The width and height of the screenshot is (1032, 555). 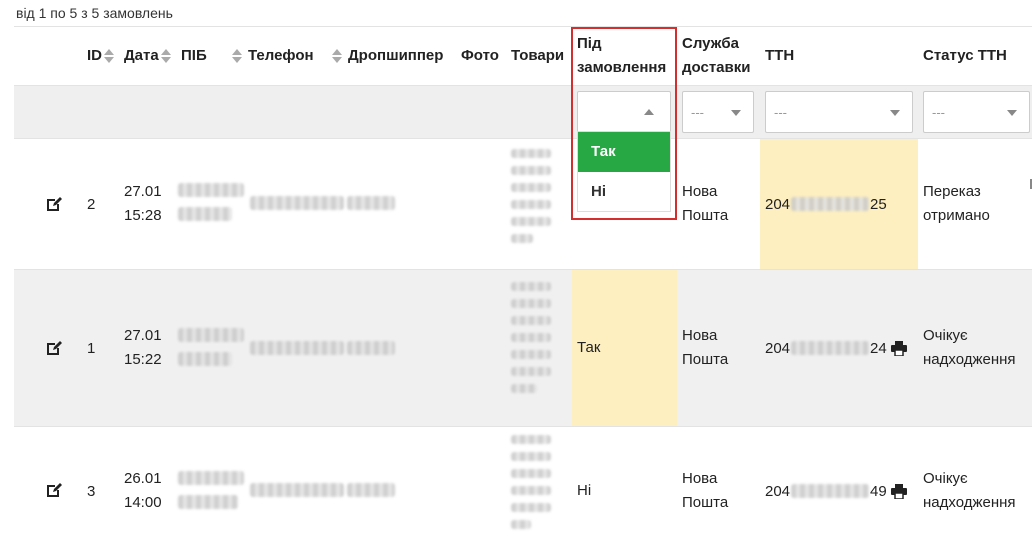 What do you see at coordinates (716, 67) in the screenshot?
I see `column-label-delivery-line2: доставки` at bounding box center [716, 67].